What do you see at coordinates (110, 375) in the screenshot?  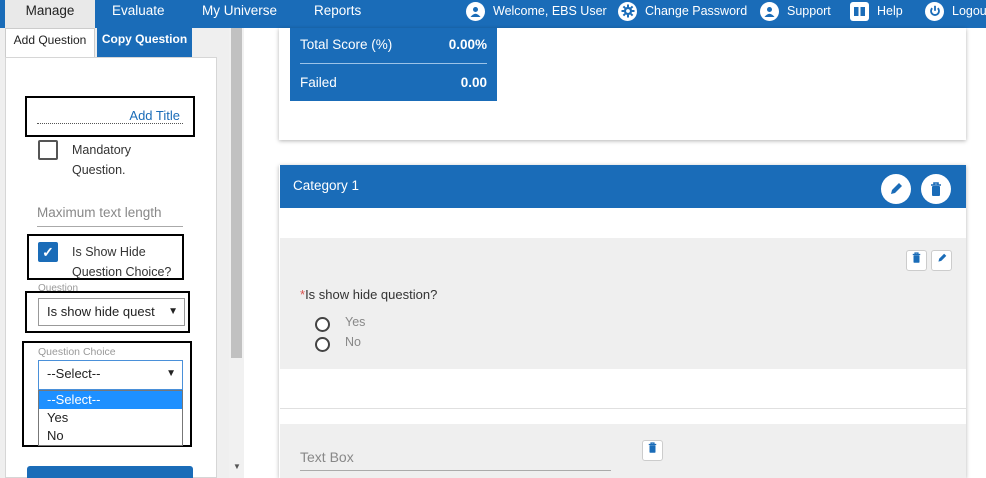 I see `question-choice-select: --Select-- ▼` at bounding box center [110, 375].